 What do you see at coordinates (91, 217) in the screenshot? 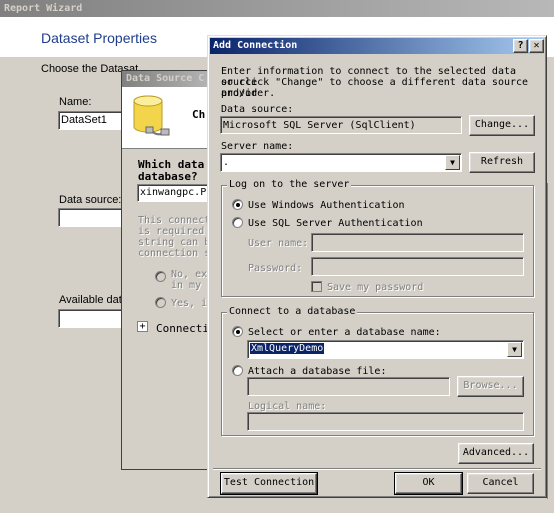
I see `data-source-input` at bounding box center [91, 217].